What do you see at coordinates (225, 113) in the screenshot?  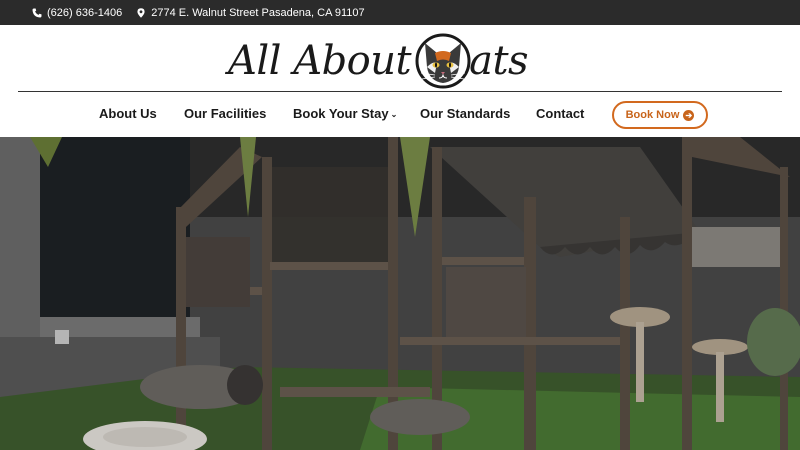 I see `nav-our-facilities: Our Facilities` at bounding box center [225, 113].